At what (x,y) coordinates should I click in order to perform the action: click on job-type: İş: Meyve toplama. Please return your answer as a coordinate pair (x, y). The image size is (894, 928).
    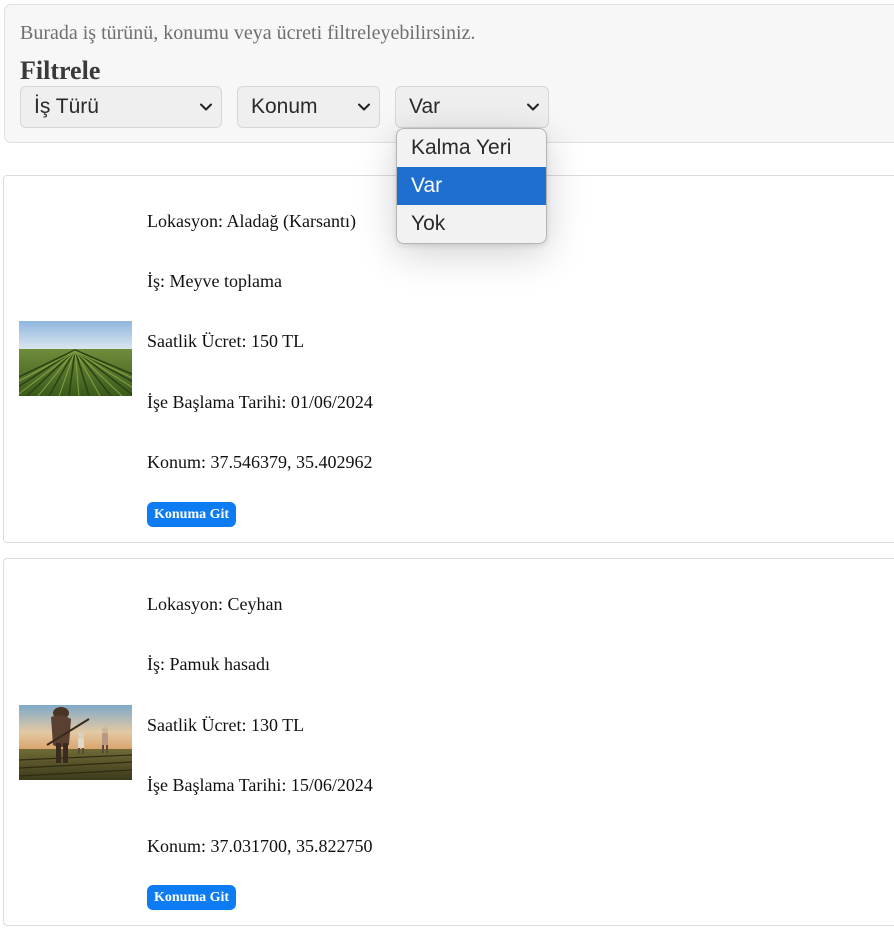
    Looking at the image, I should click on (214, 281).